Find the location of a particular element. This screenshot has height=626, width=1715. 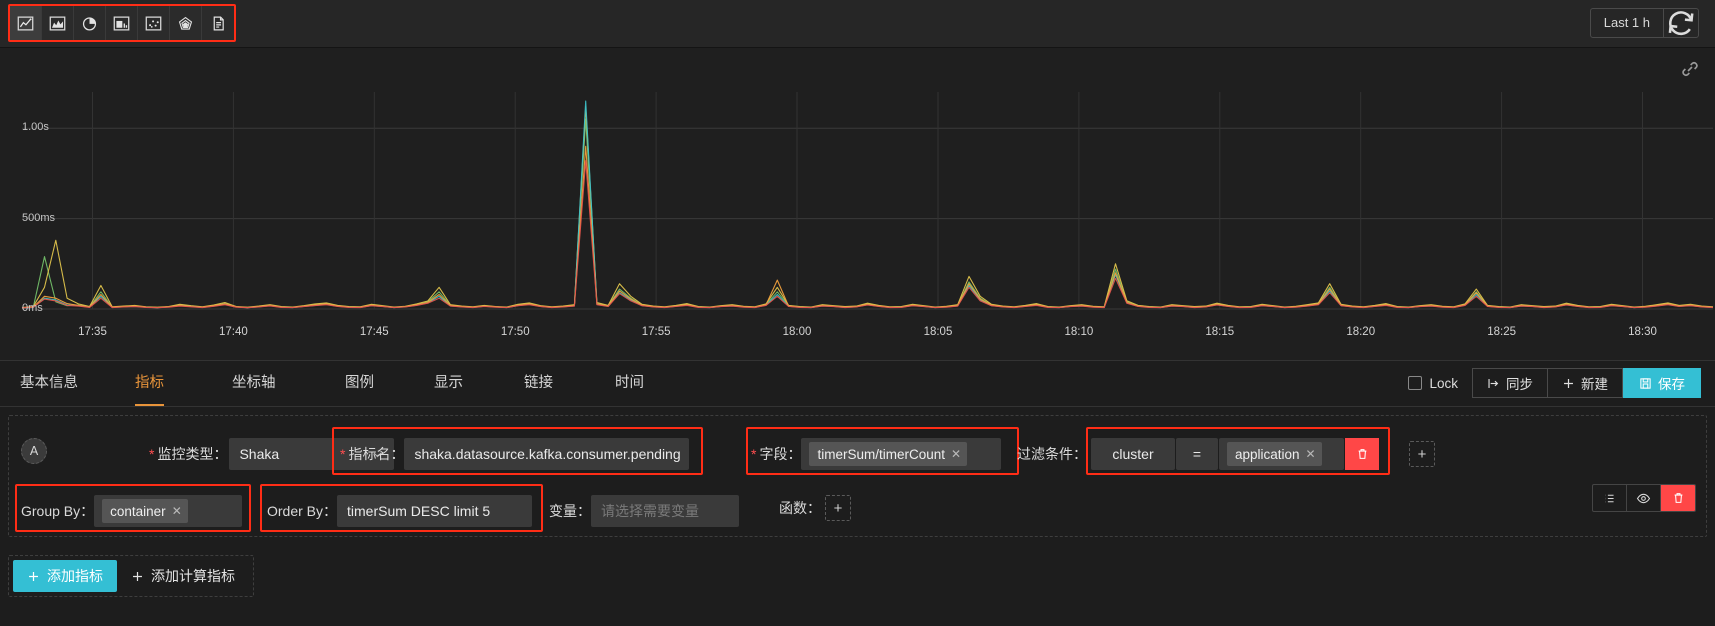

list-button is located at coordinates (1610, 498).